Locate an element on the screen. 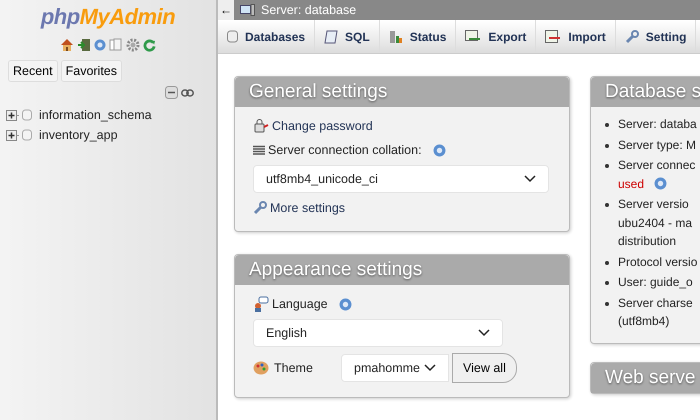  sidebar-tab: Favorites is located at coordinates (91, 71).